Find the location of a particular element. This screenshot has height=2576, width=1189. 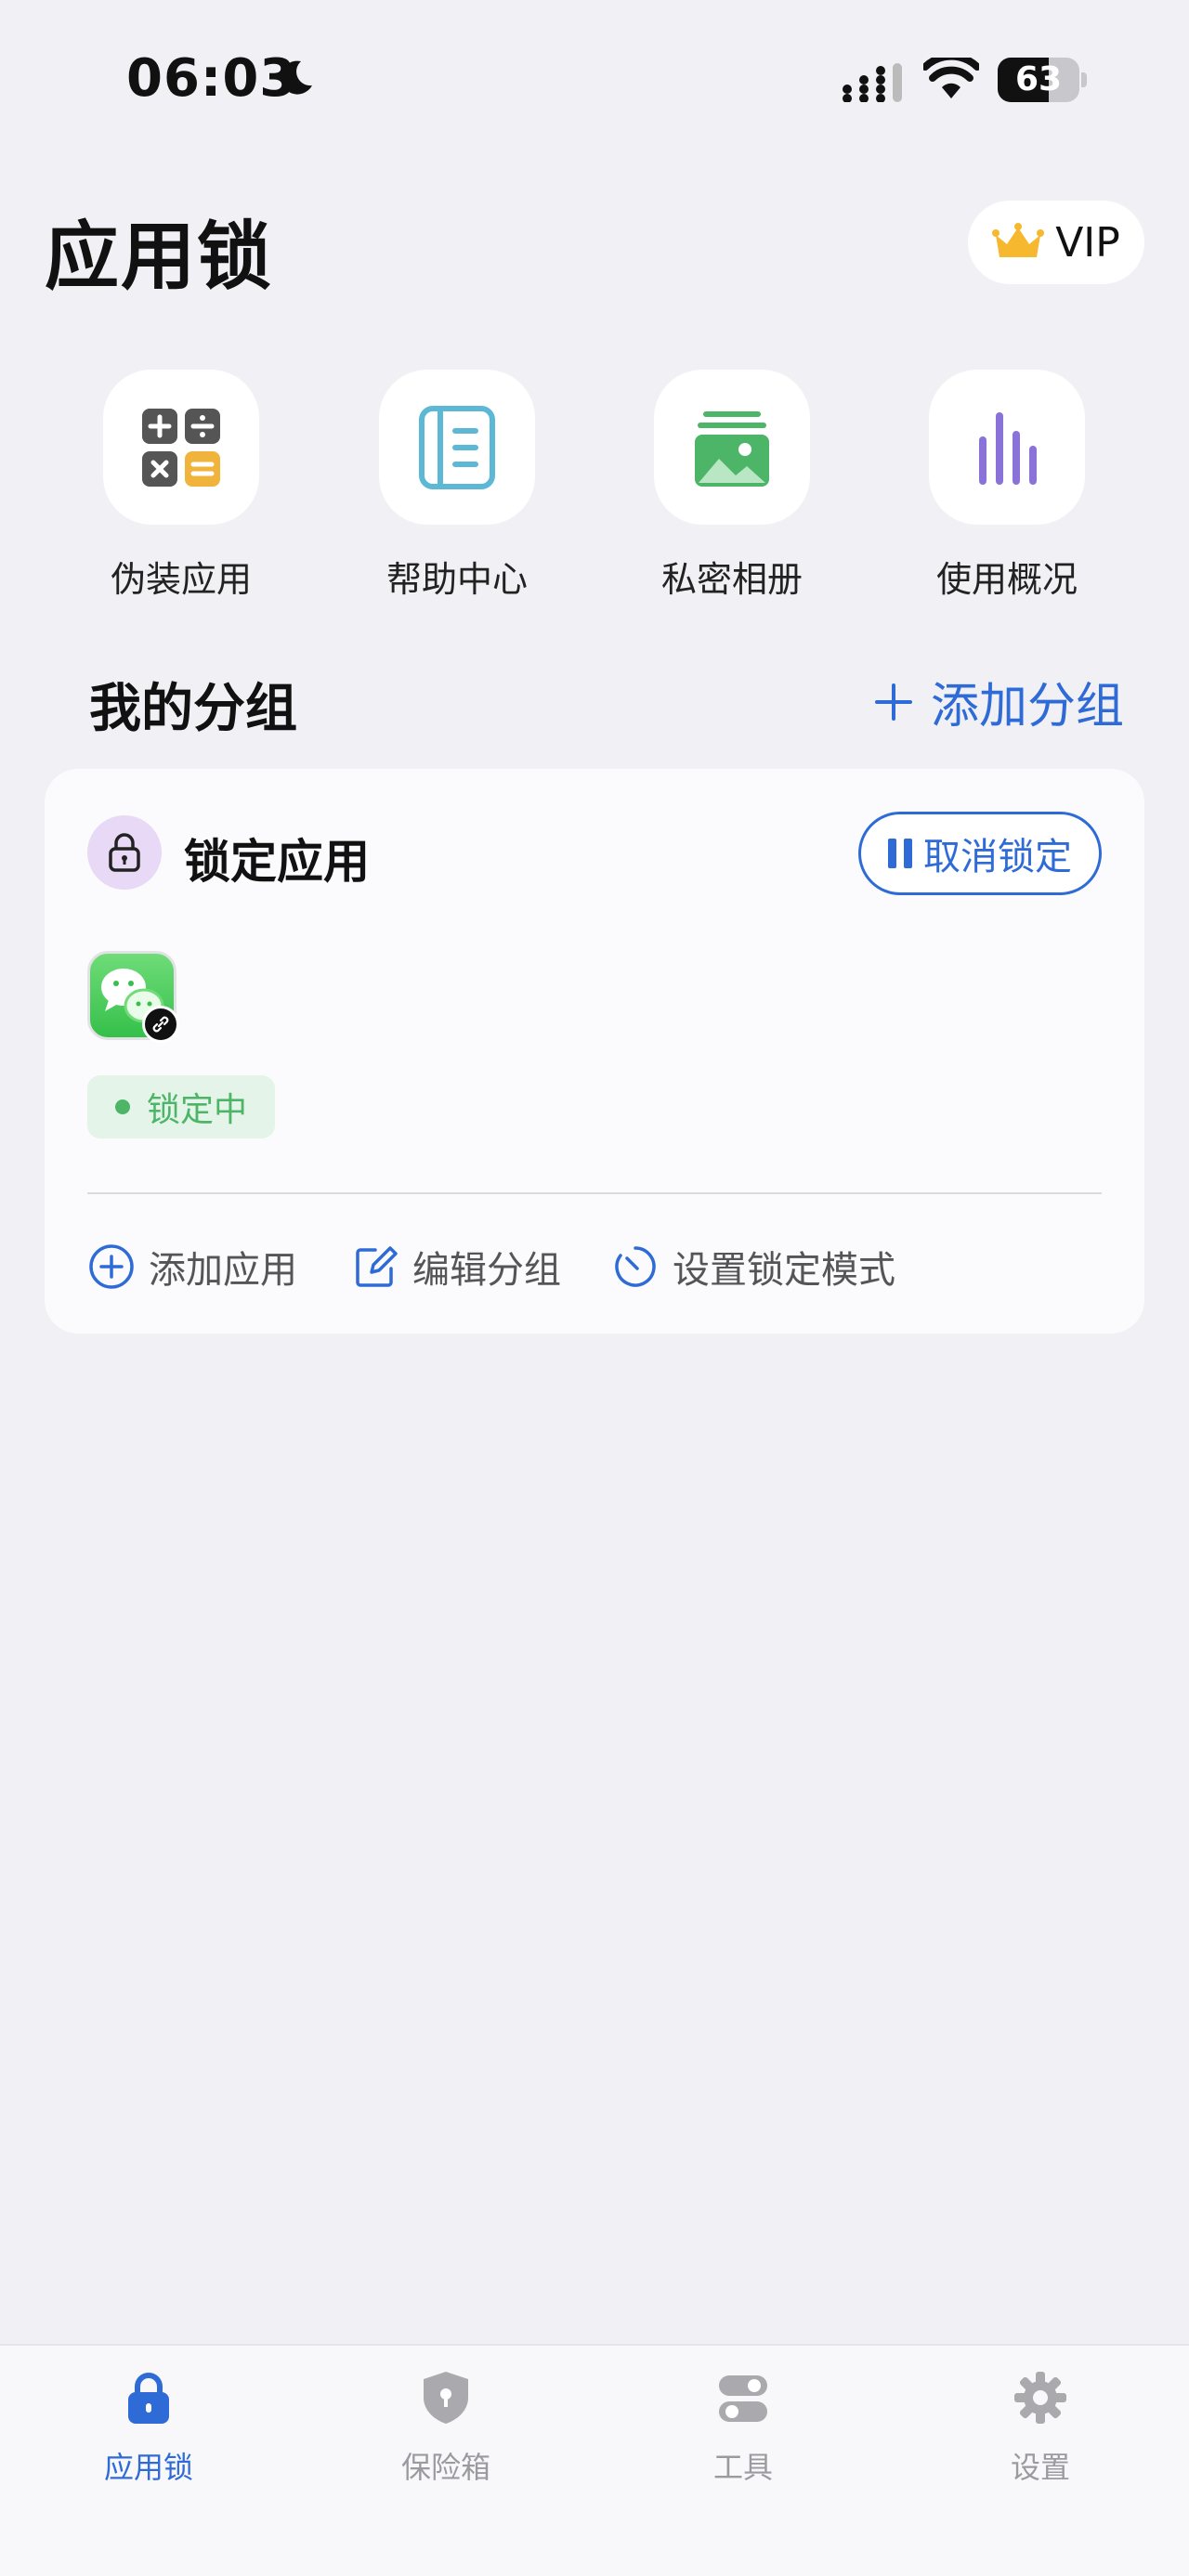

quick-action-help-center: 帮助中心 is located at coordinates (457, 486).